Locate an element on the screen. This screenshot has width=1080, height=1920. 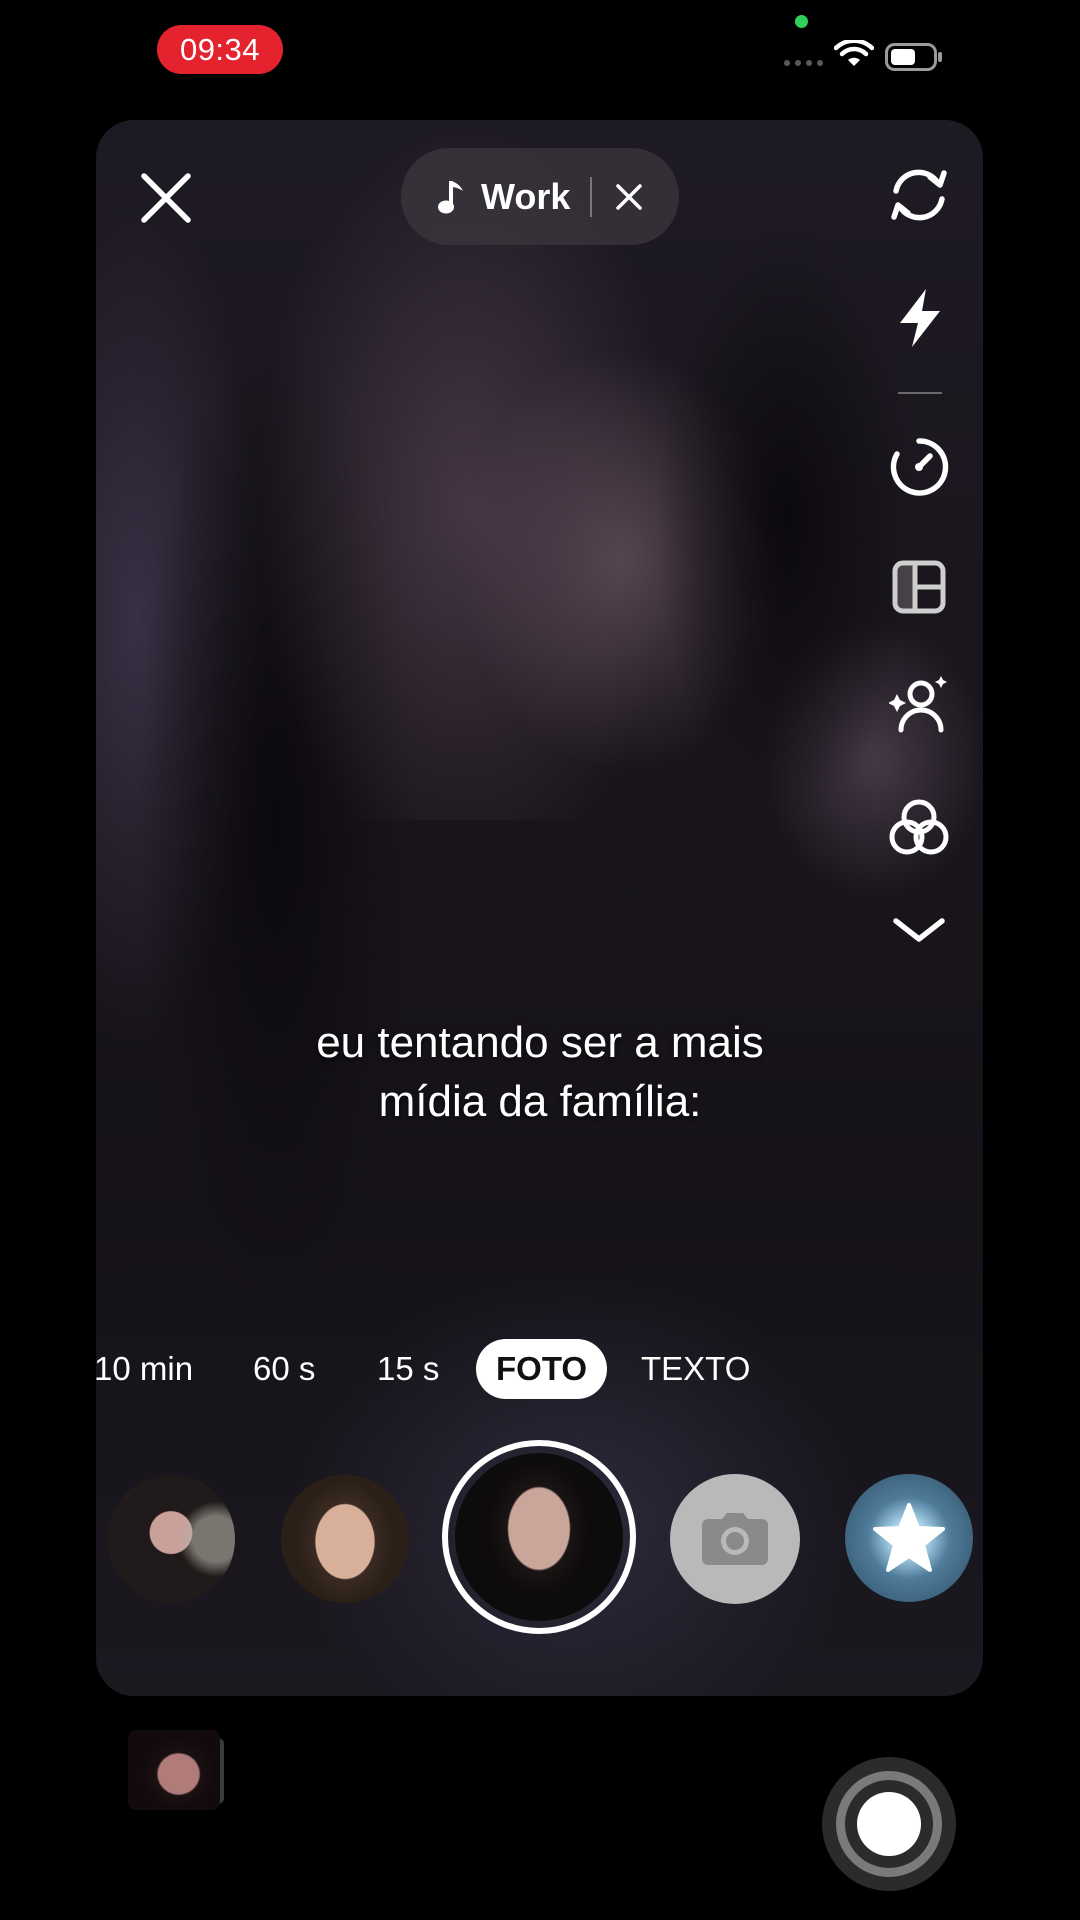
sound-title: Work is located at coordinates (526, 196).